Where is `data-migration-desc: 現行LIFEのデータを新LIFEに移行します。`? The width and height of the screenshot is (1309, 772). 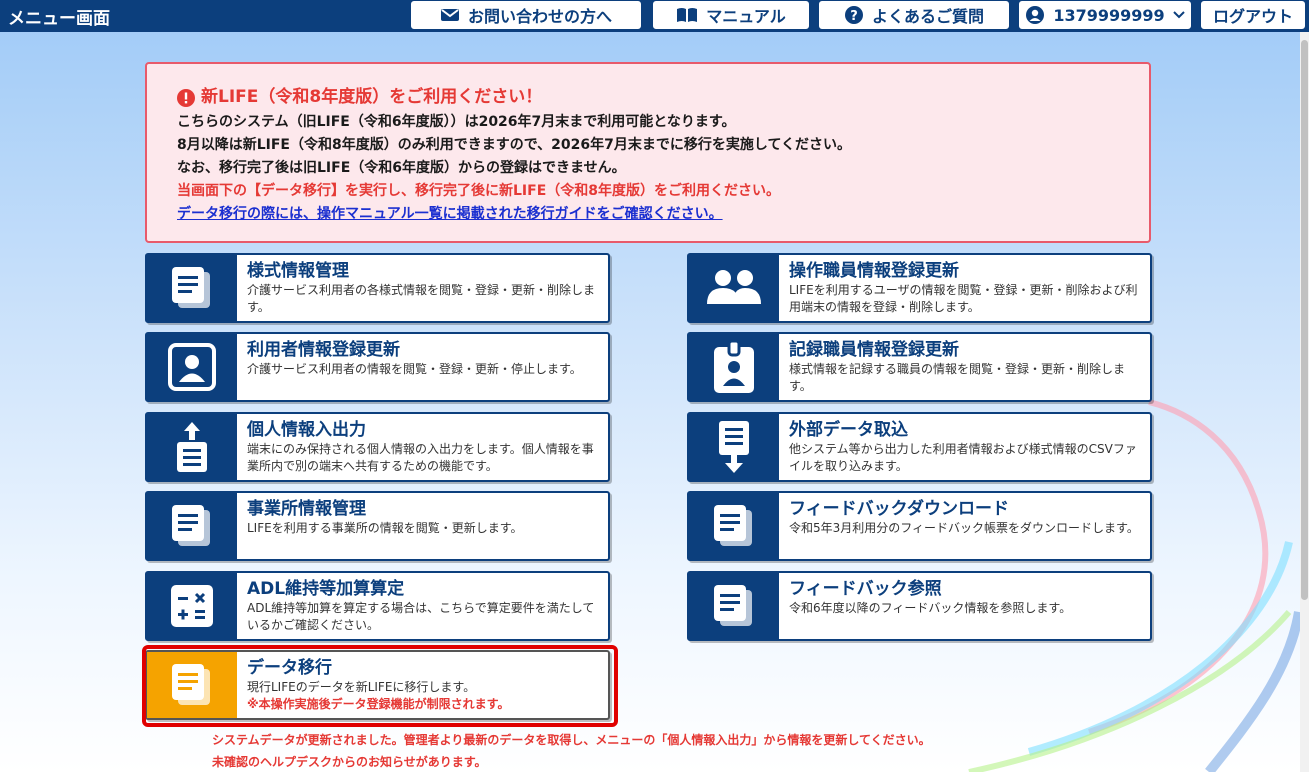 data-migration-desc: 現行LIFEのデータを新LIFEに移行します。 is located at coordinates (361, 687).